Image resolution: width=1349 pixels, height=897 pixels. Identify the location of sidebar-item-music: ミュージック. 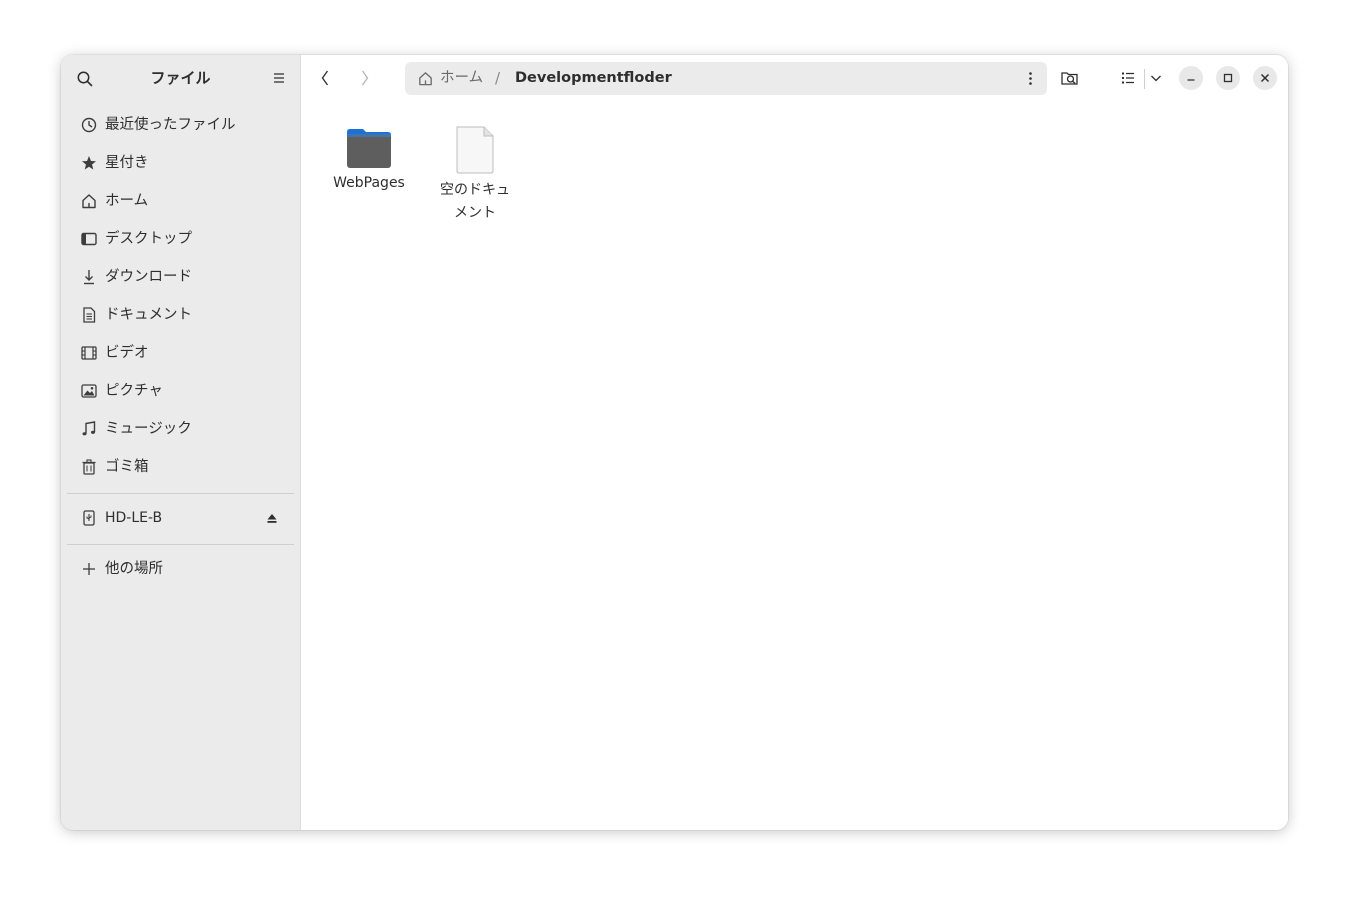
(181, 429).